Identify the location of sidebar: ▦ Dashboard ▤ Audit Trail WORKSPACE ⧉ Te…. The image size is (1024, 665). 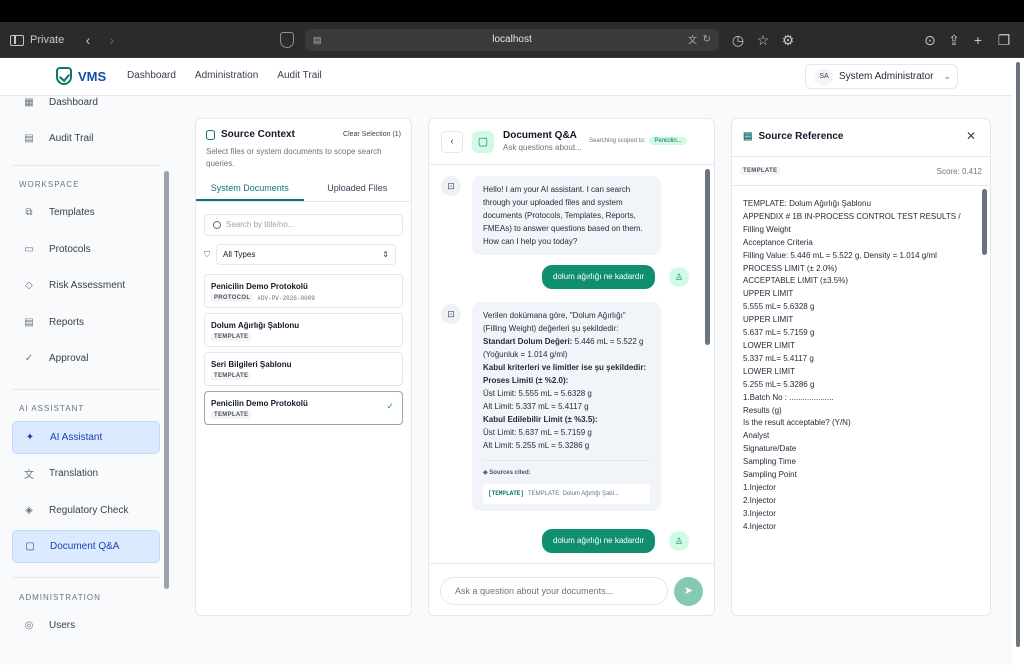
(87, 380).